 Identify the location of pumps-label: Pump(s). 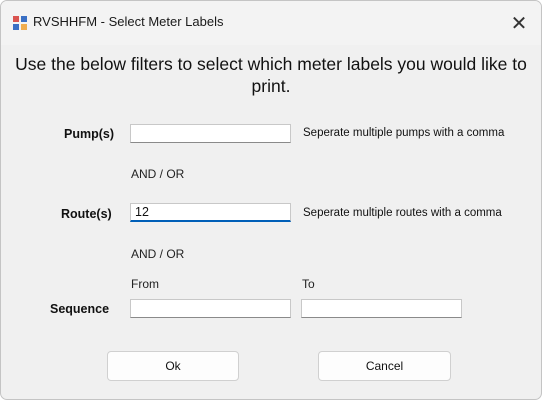
(89, 134).